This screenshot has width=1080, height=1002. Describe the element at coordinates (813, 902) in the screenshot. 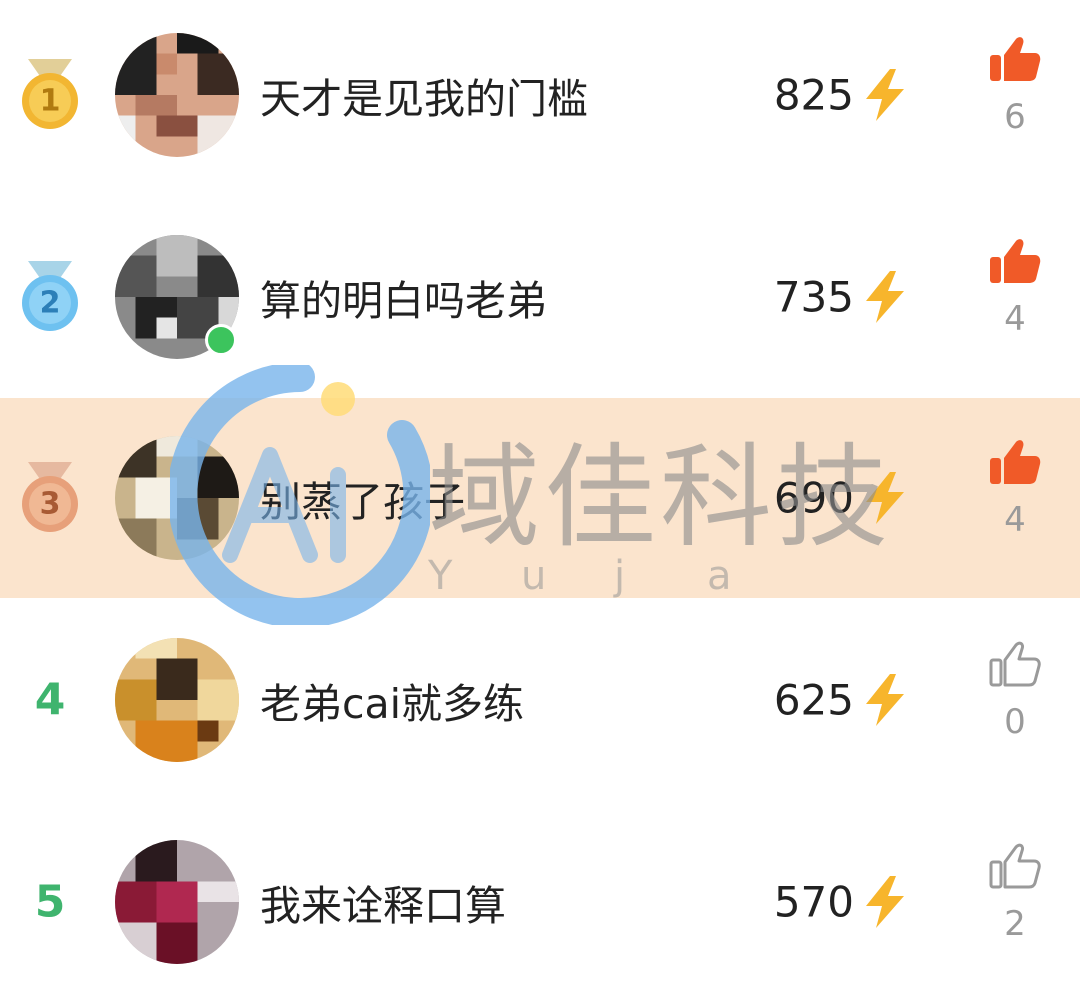

I see `score-value: 570` at that location.